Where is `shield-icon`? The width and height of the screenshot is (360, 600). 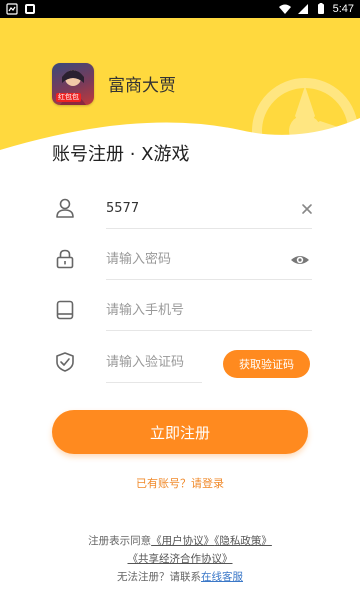 shield-icon is located at coordinates (65, 362).